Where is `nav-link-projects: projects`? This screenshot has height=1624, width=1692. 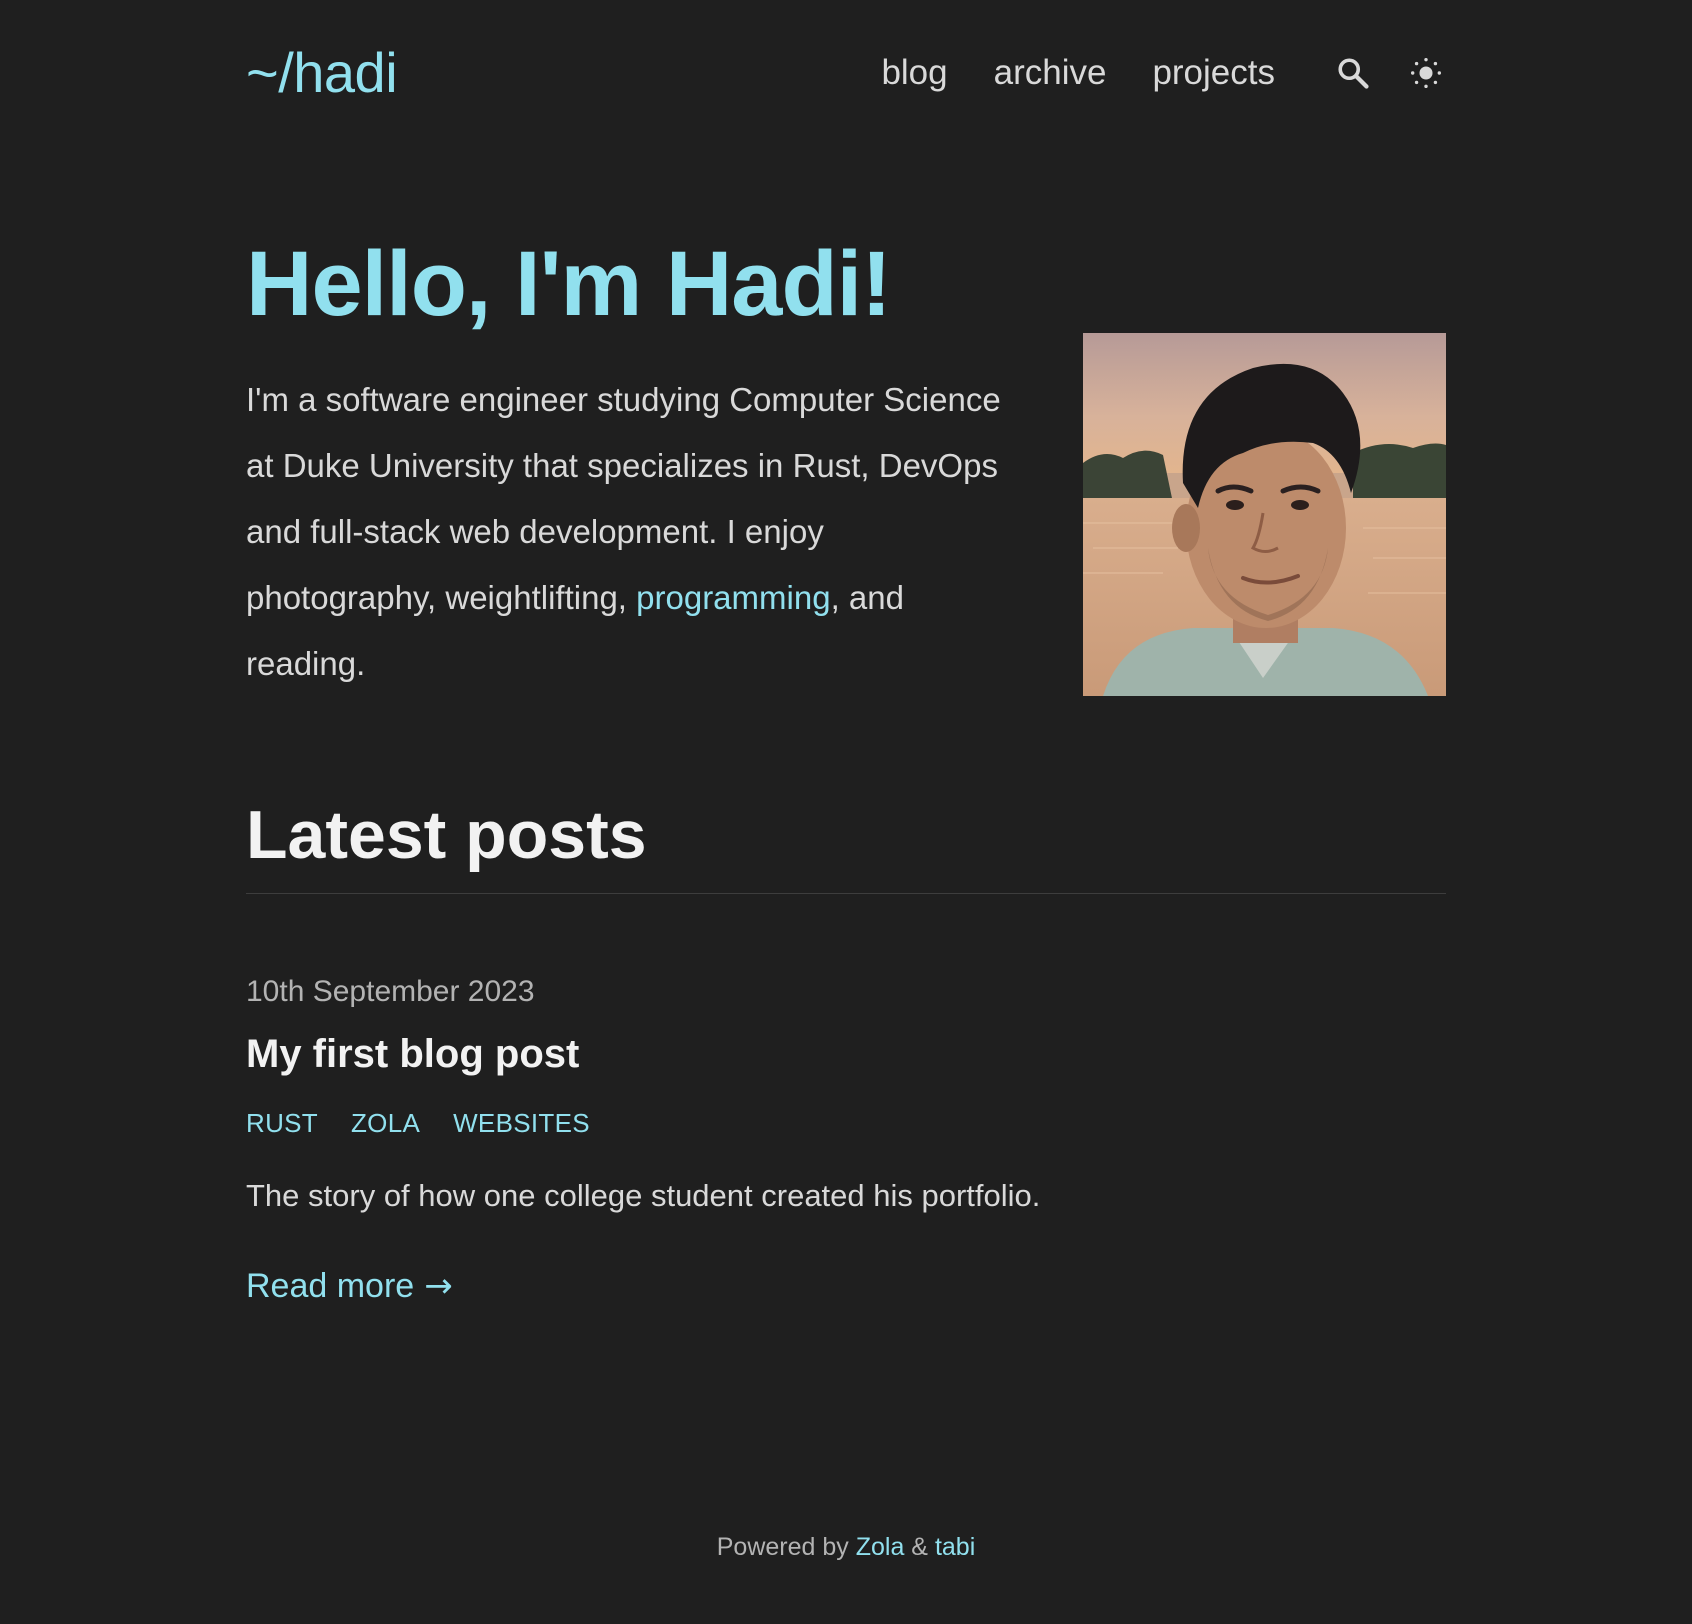
nav-link-projects: projects is located at coordinates (1213, 73).